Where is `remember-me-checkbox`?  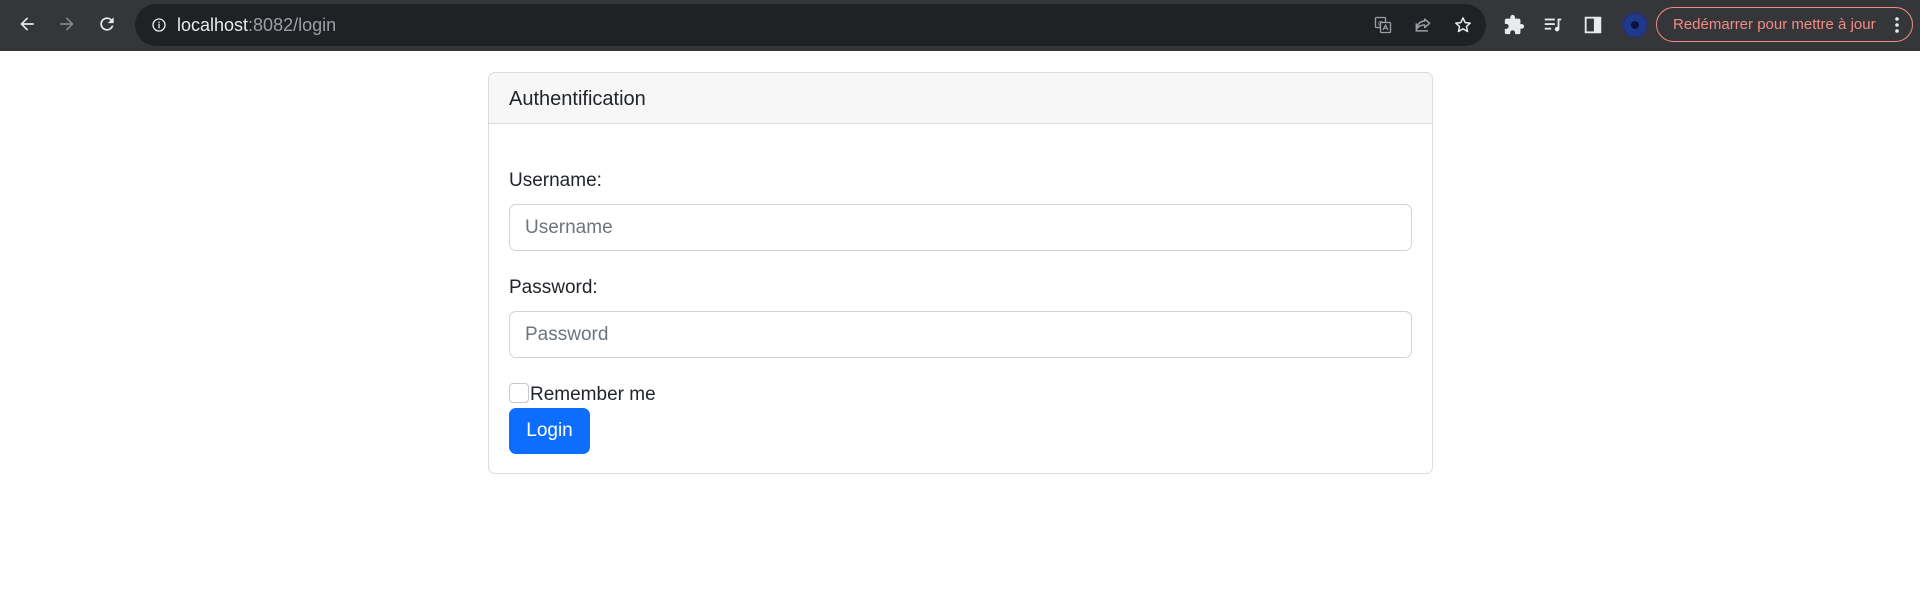
remember-me-checkbox is located at coordinates (519, 393).